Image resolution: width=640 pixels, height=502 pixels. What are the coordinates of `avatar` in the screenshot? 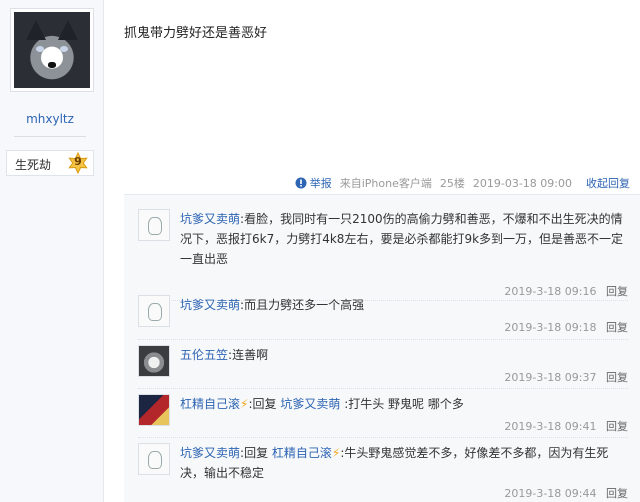 It's located at (52, 50).